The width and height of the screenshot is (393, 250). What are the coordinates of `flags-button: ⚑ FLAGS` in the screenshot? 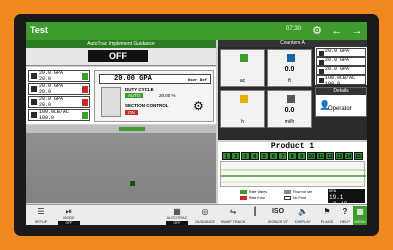 It's located at (327, 215).